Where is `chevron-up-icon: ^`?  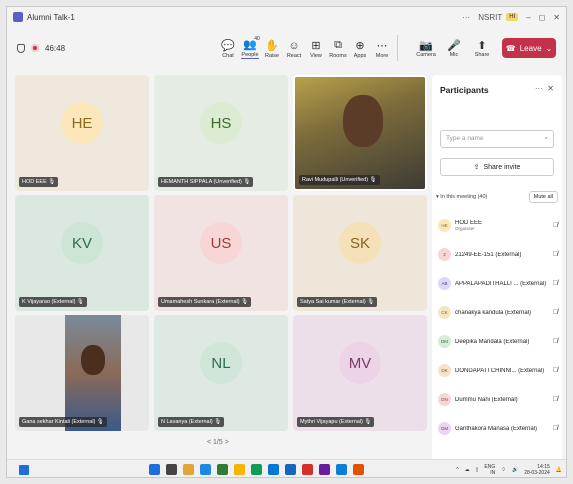
chevron-up-icon: ^ is located at coordinates (457, 470).